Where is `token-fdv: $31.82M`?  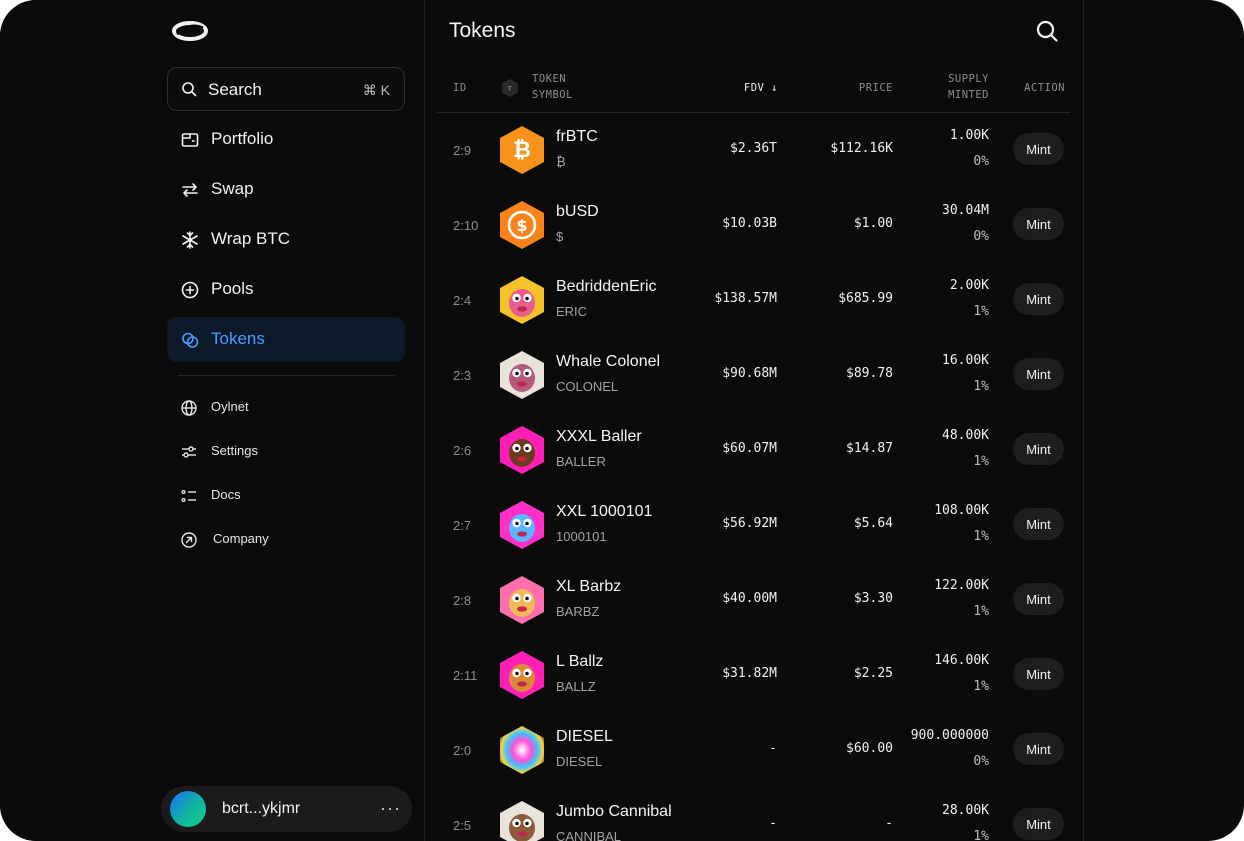 token-fdv: $31.82M is located at coordinates (749, 673).